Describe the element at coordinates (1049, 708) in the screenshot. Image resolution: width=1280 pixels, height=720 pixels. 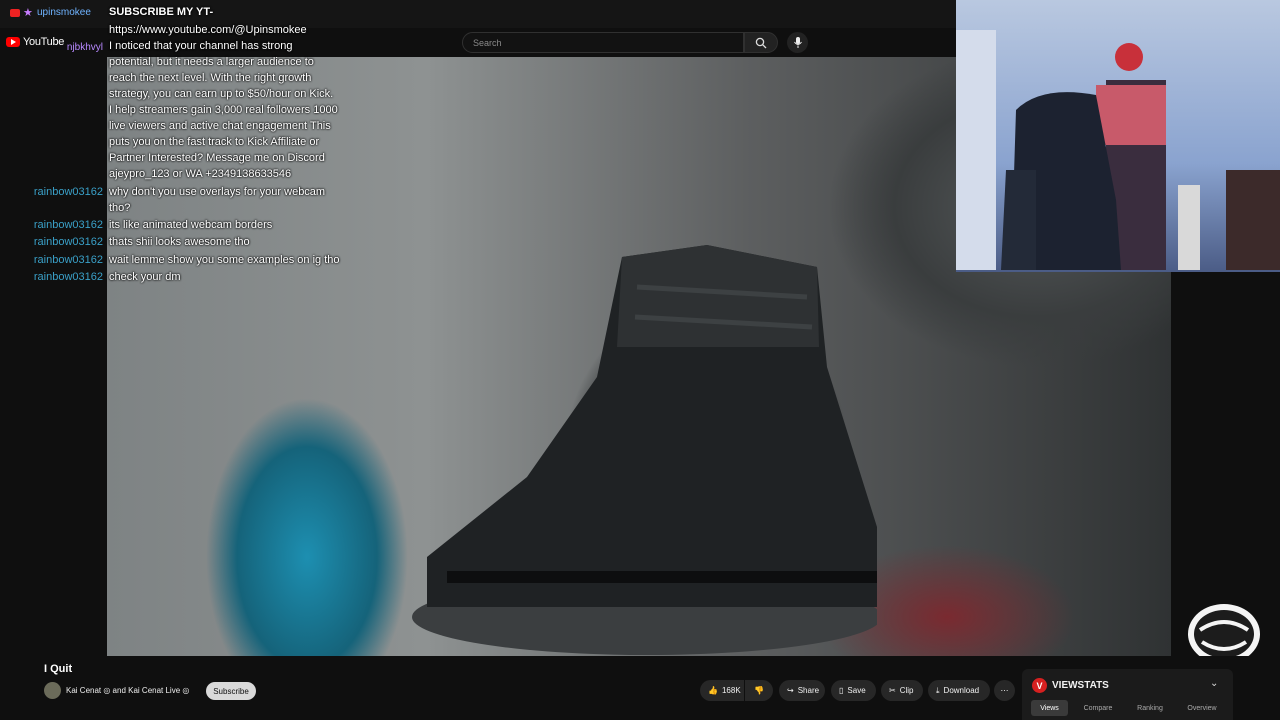
I see `viewstats-tab-views: Views` at that location.